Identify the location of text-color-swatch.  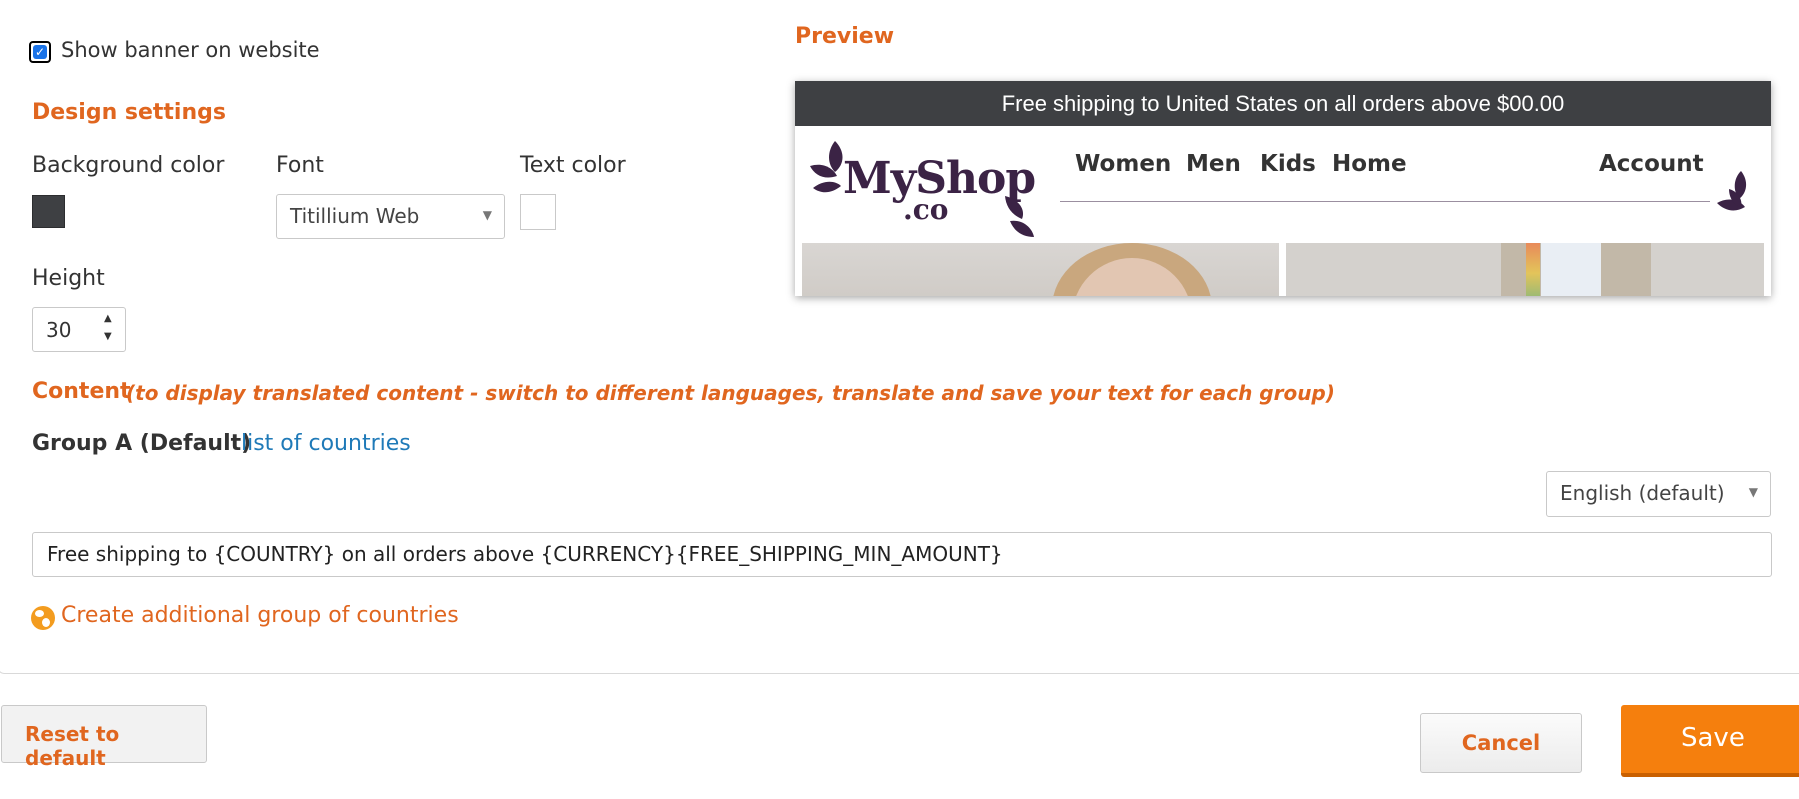
(538, 212).